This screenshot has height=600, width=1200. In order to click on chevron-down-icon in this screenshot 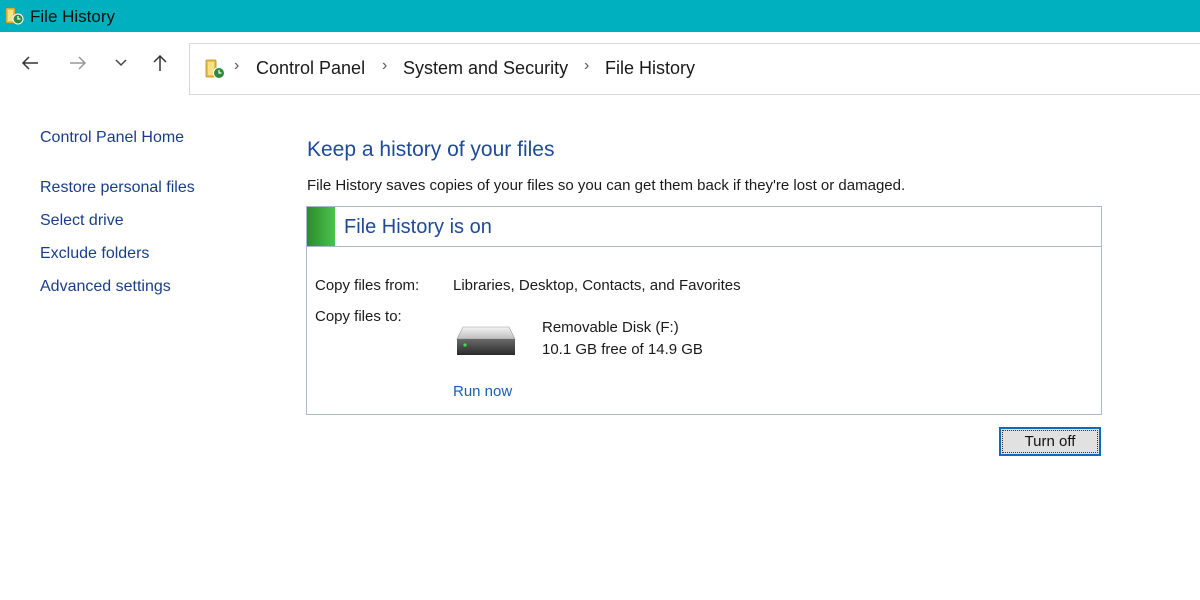, I will do `click(121, 63)`.